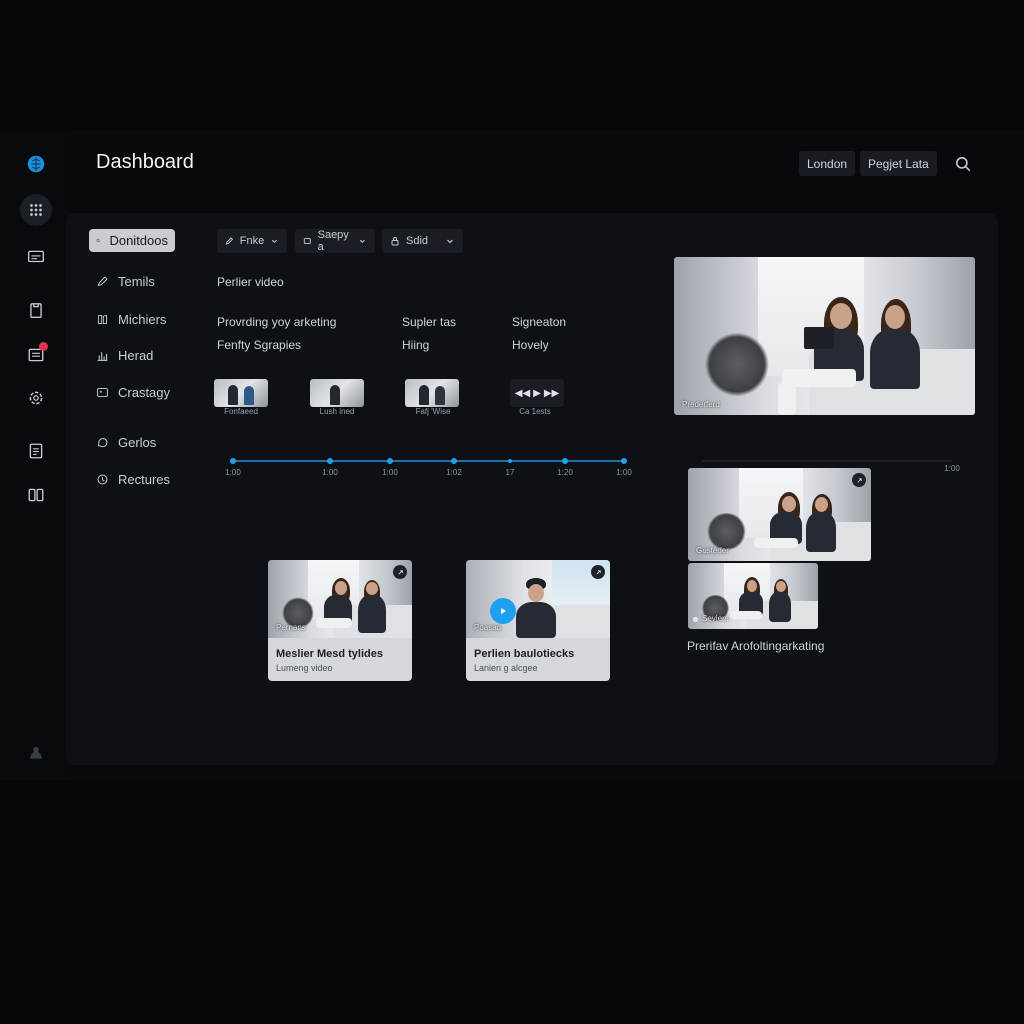 This screenshot has width=1024, height=1024. I want to click on secondary-preview-bottom: Seviers, so click(753, 596).